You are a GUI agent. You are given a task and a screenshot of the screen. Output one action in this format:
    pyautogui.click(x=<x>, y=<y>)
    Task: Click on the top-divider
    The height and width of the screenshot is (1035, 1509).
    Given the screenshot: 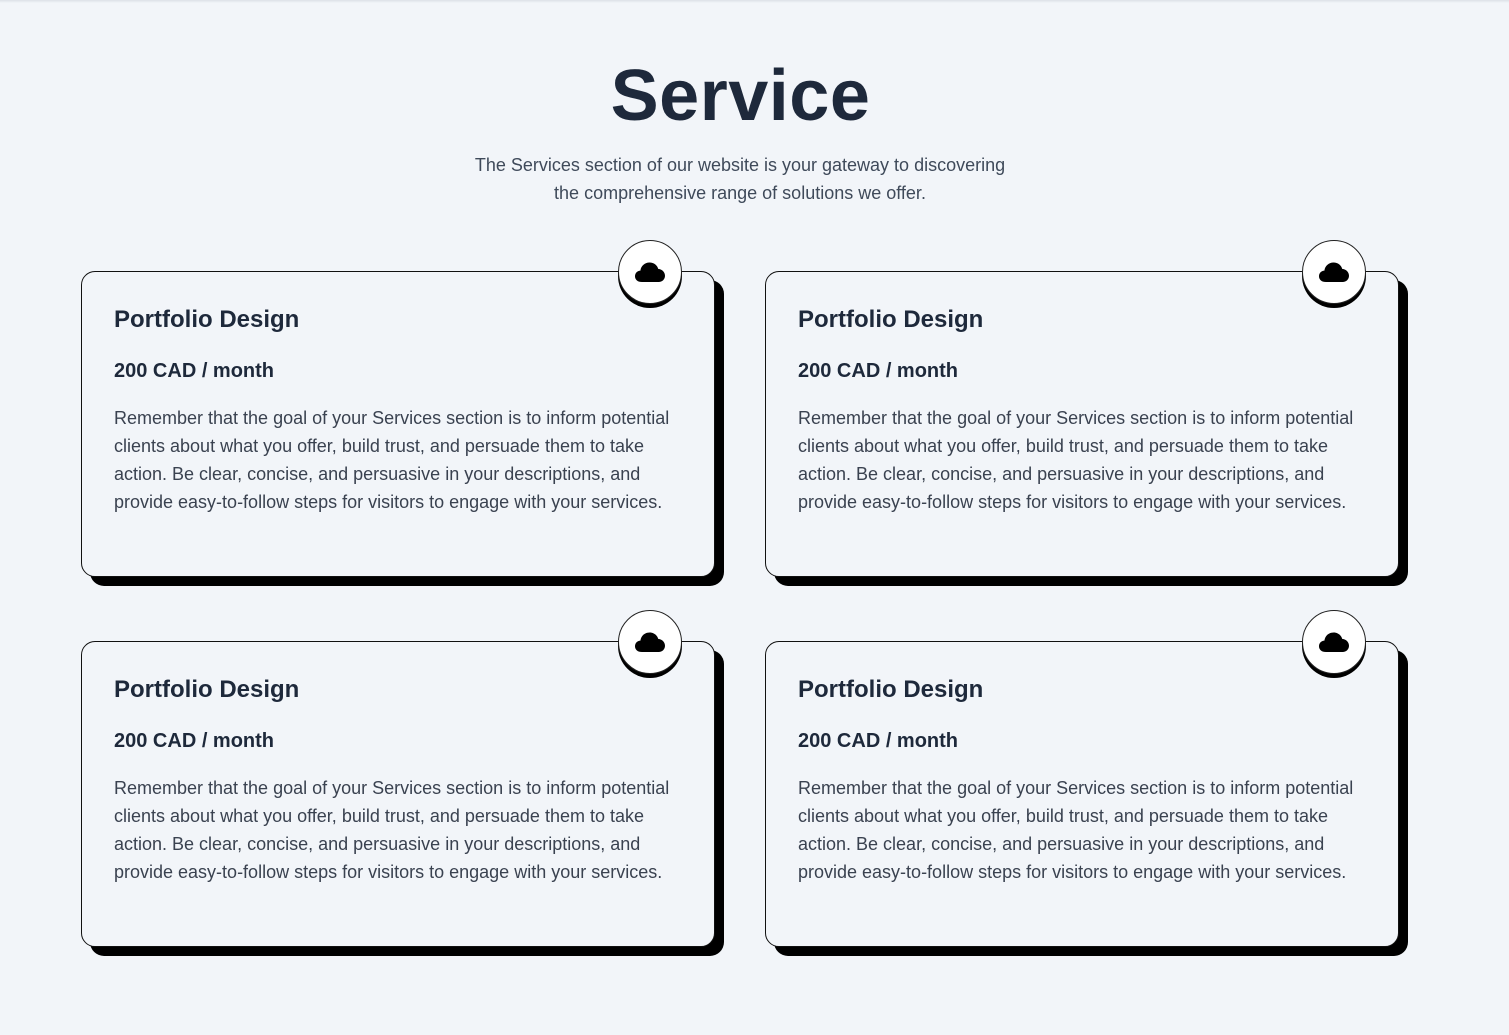 What is the action you would take?
    pyautogui.click(x=754, y=1)
    